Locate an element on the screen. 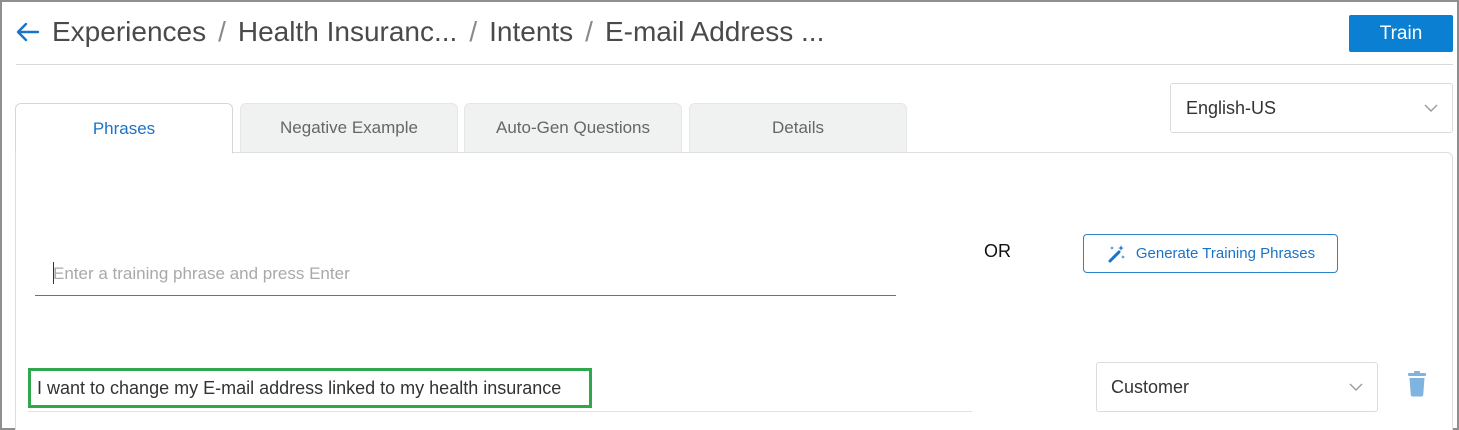  text-caret is located at coordinates (53, 273).